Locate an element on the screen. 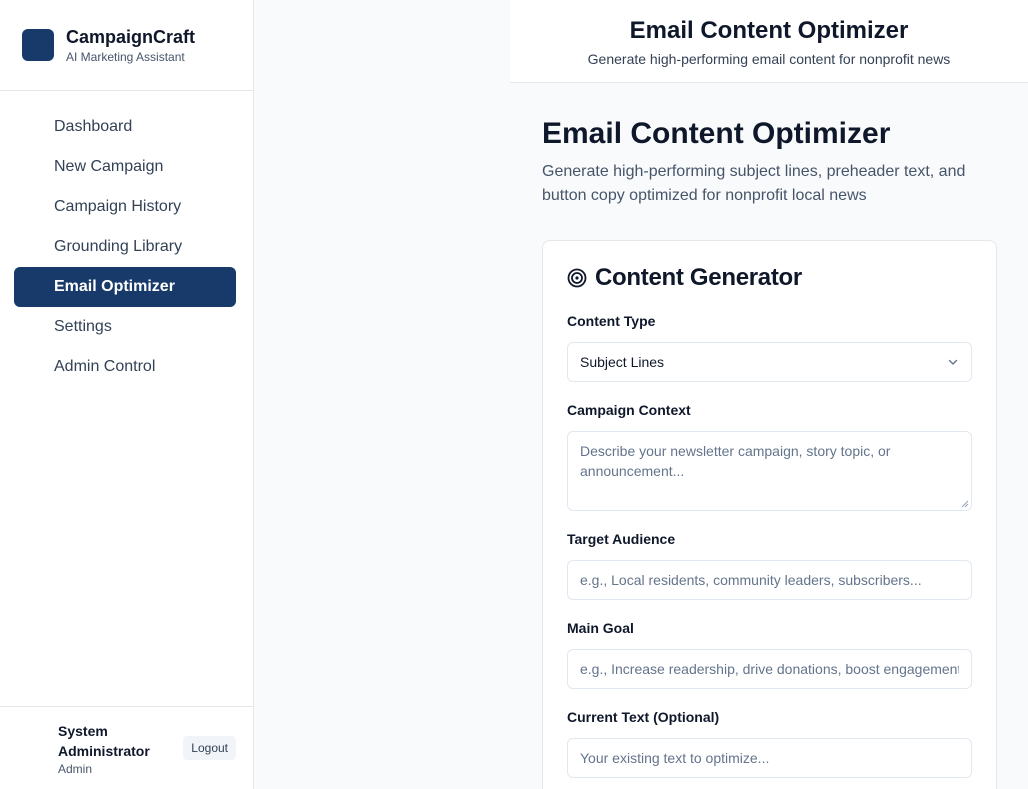 The width and height of the screenshot is (1028, 789). card-header: Content Generator is located at coordinates (769, 278).